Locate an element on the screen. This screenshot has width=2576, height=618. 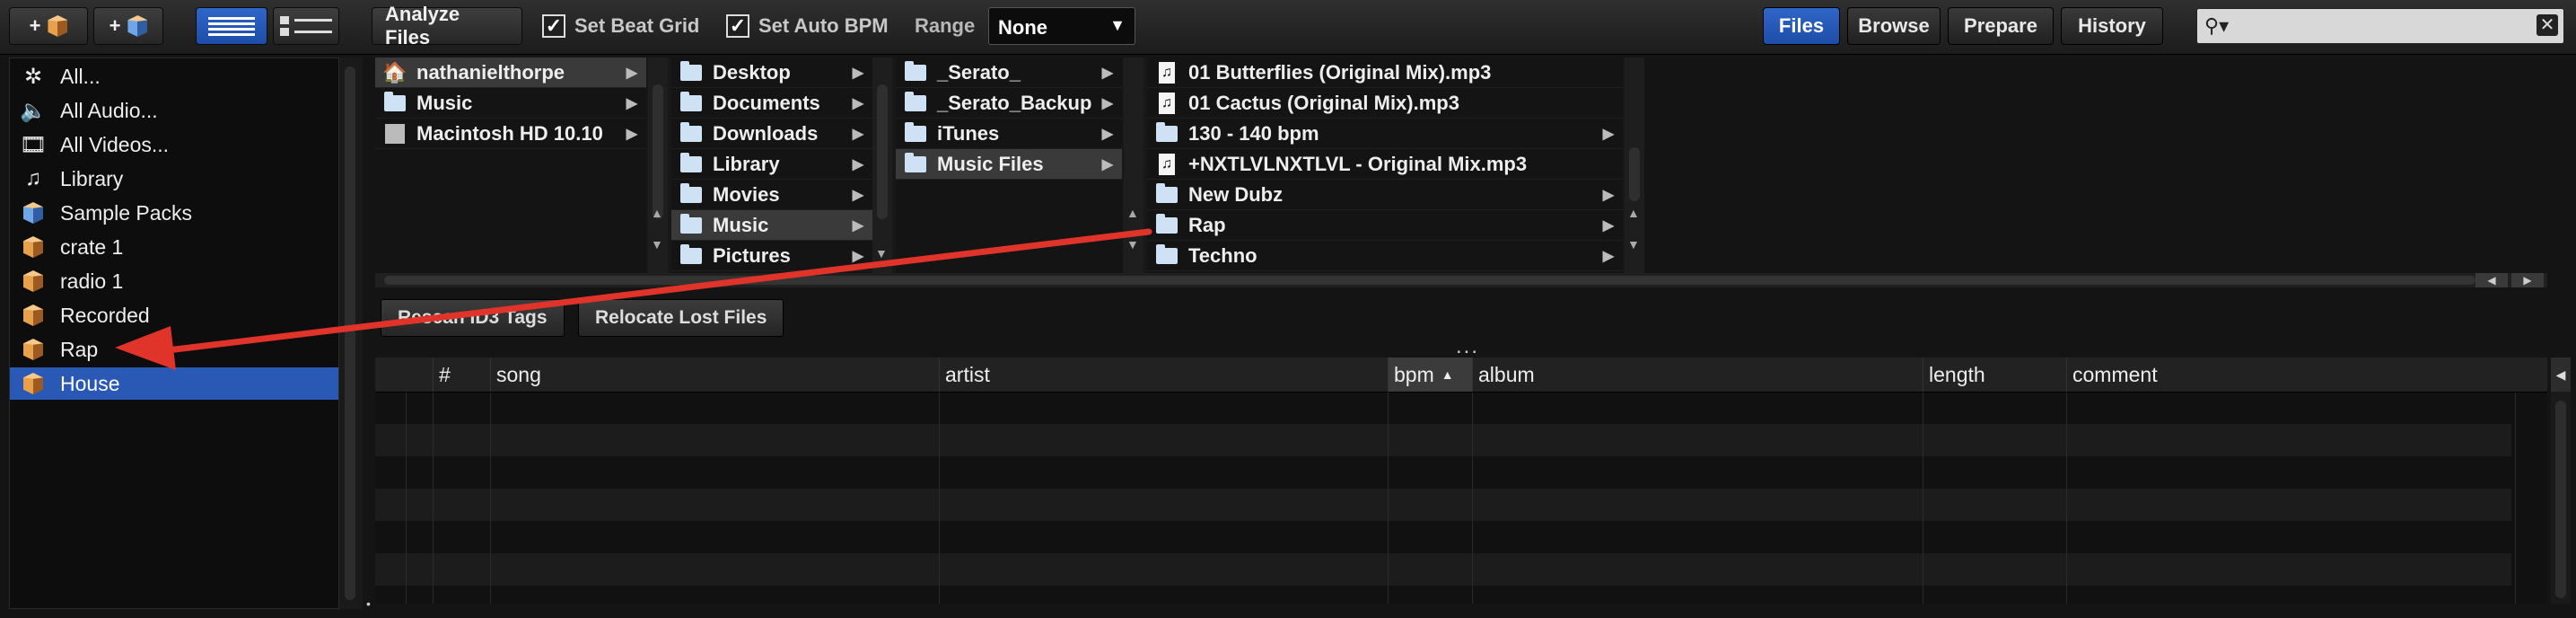
browser-row-music-folder: Music ▶ is located at coordinates (771, 226).